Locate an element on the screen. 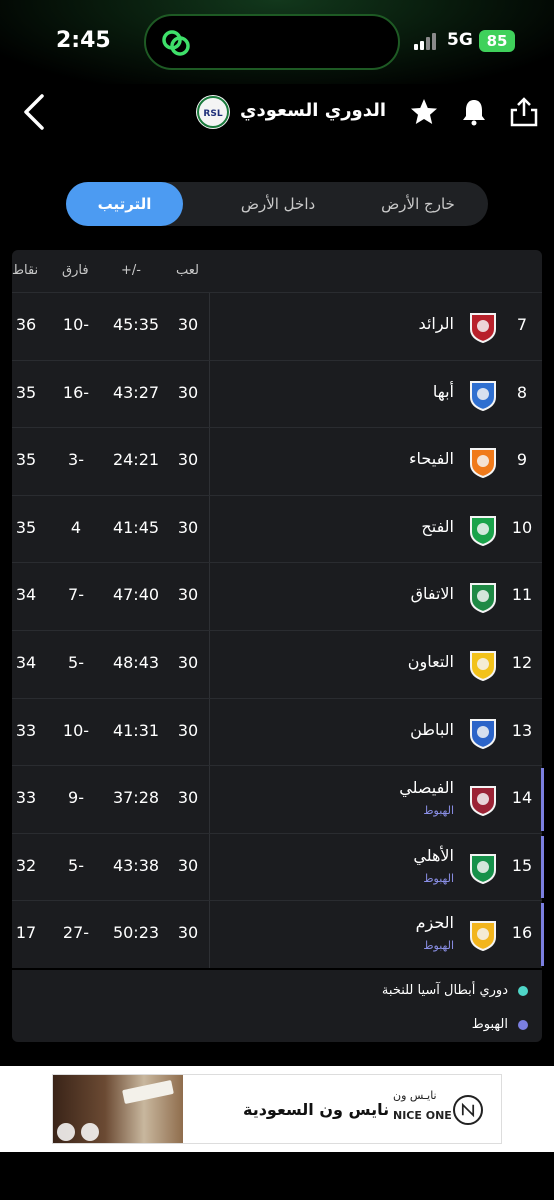  team-position: 10 is located at coordinates (522, 527).